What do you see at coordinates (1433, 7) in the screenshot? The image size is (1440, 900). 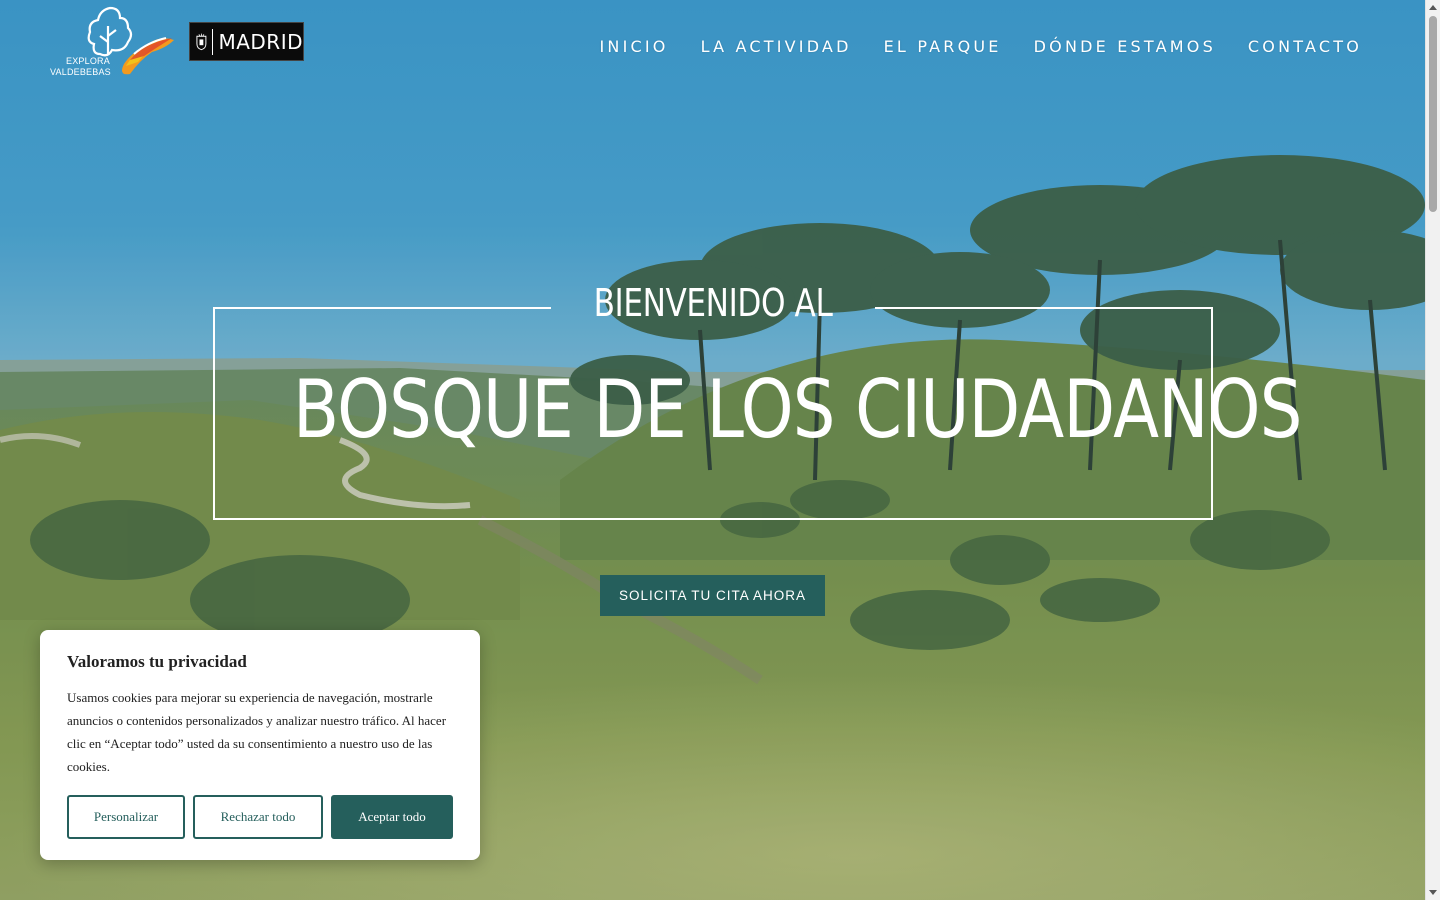 I see `scroll-up-arrow-icon` at bounding box center [1433, 7].